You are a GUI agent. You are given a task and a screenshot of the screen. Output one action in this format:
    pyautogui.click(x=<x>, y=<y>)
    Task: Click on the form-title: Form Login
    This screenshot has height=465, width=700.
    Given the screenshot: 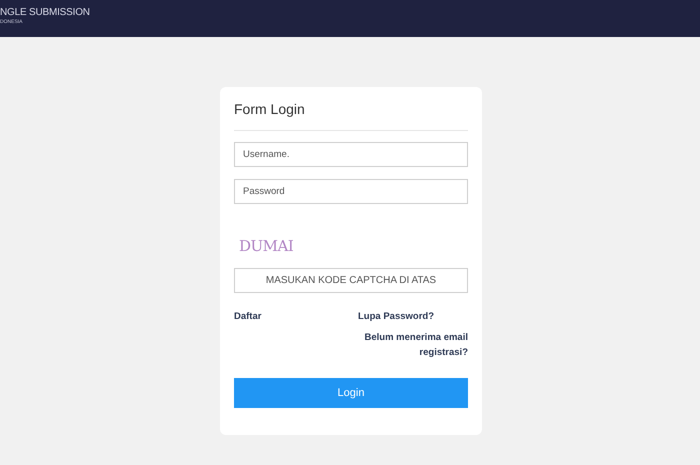 What is the action you would take?
    pyautogui.click(x=270, y=109)
    